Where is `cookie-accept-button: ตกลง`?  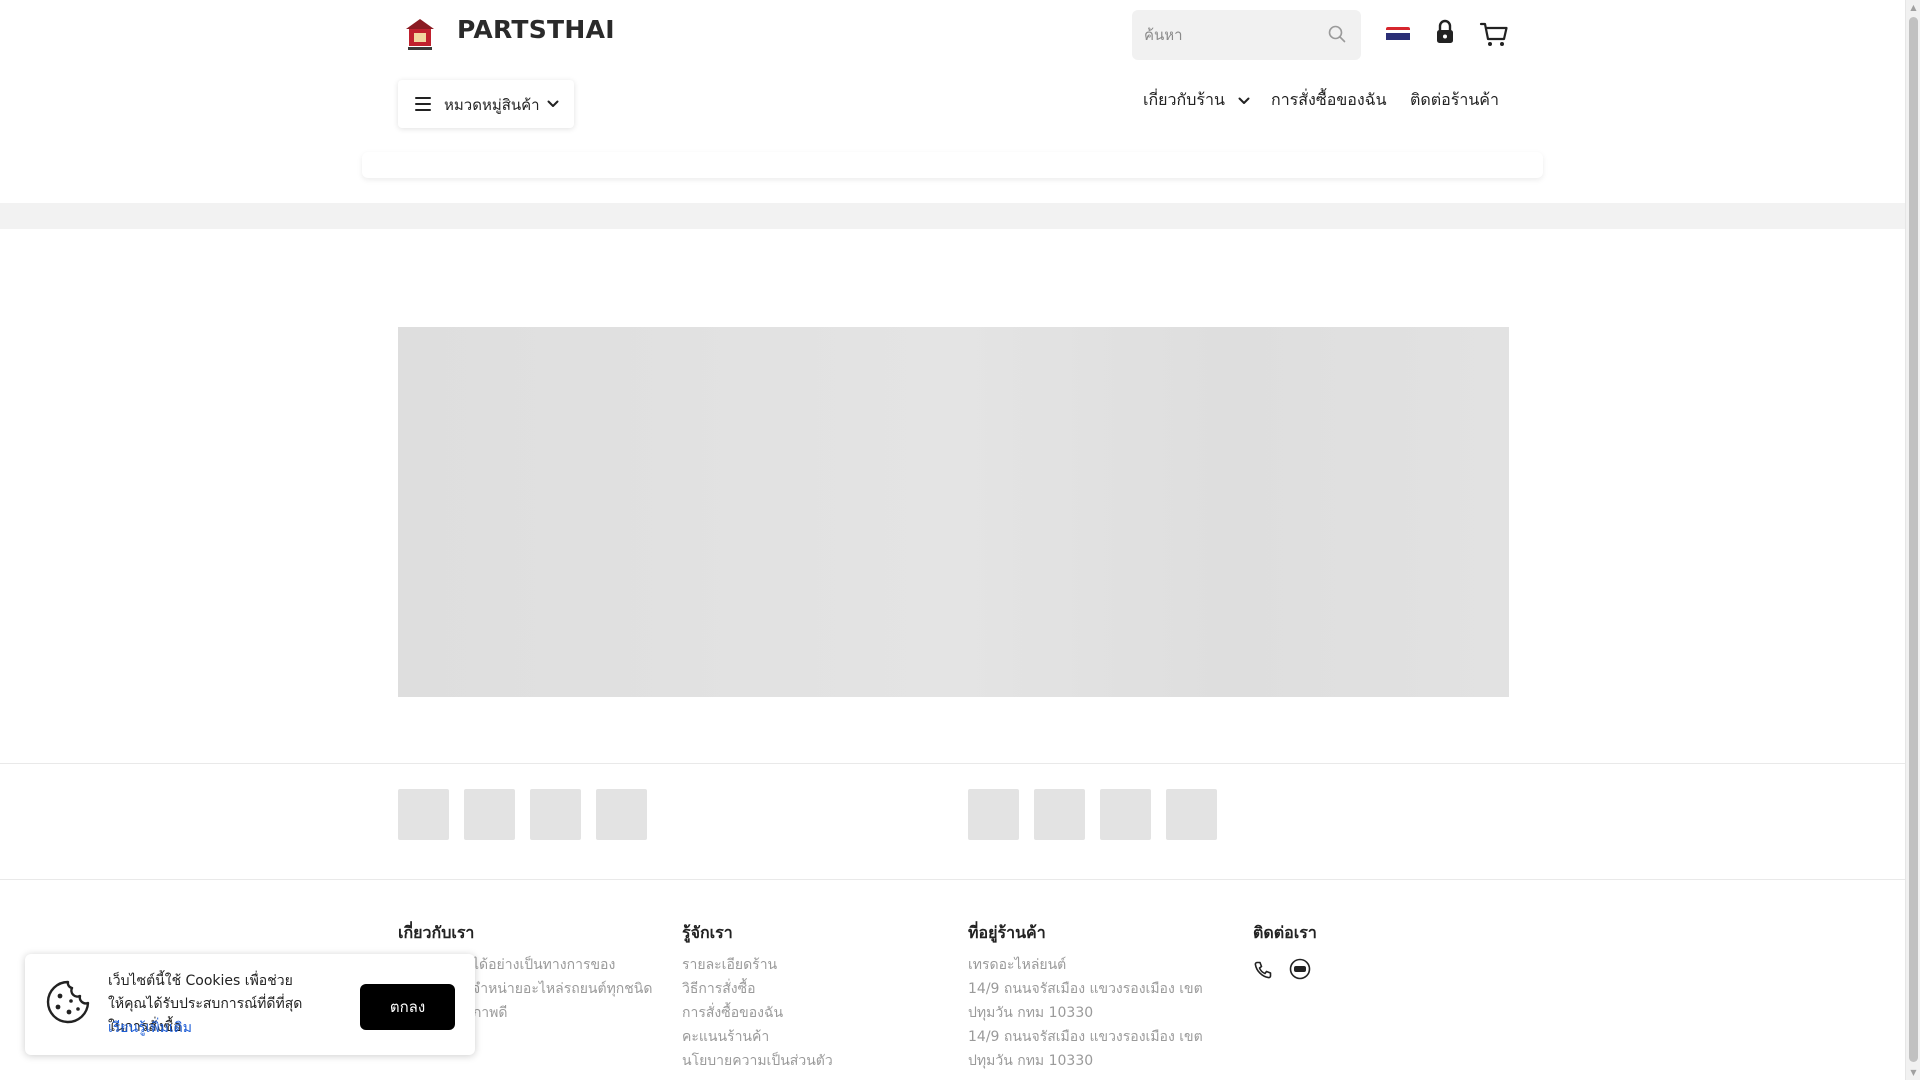
cookie-accept-button: ตกลง is located at coordinates (407, 1007).